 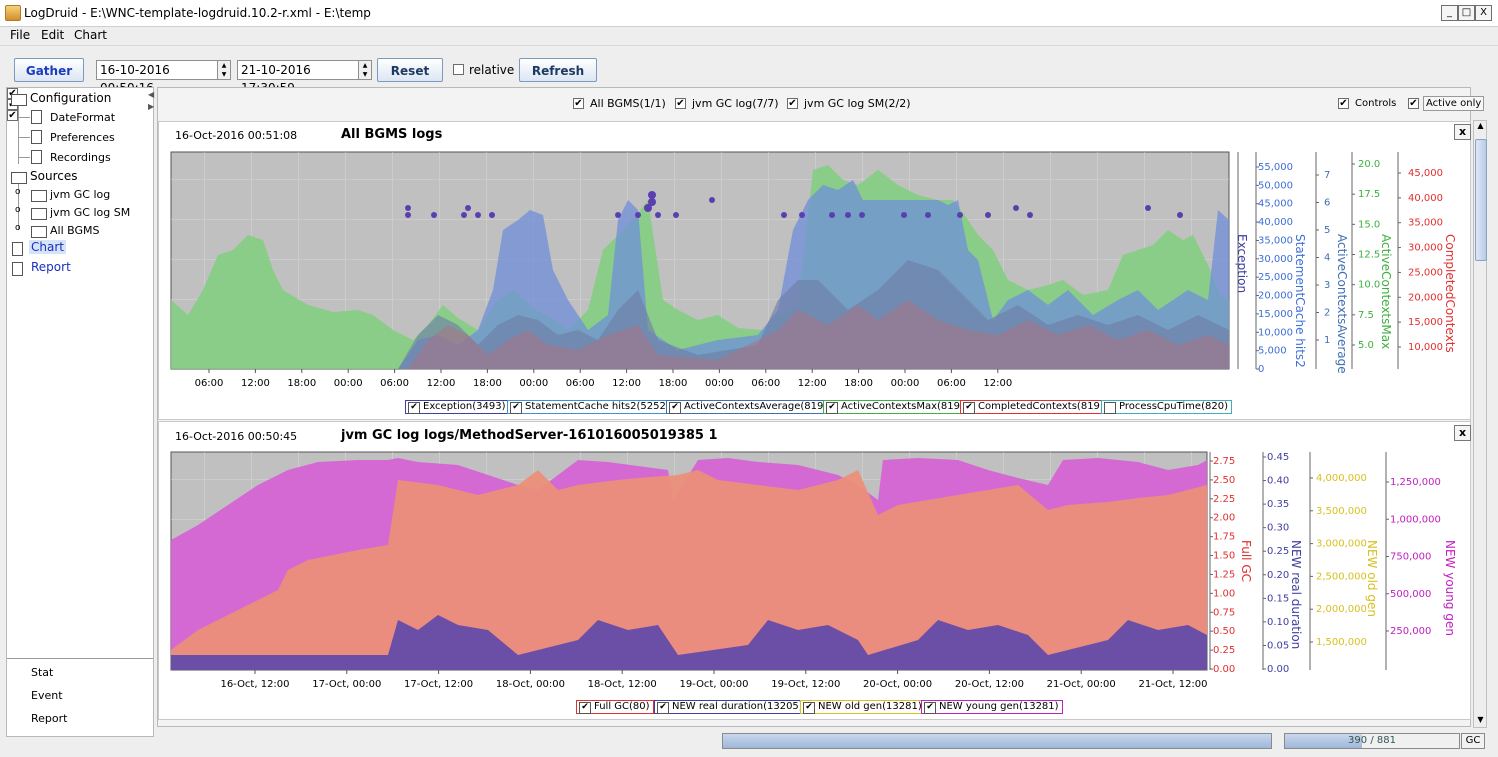 What do you see at coordinates (1261, 369) in the screenshot?
I see `y-tick-label: 0` at bounding box center [1261, 369].